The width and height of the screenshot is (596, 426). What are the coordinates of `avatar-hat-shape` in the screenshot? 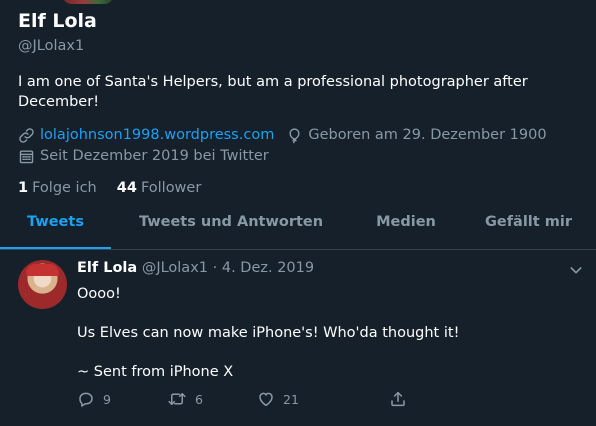 It's located at (42, 270).